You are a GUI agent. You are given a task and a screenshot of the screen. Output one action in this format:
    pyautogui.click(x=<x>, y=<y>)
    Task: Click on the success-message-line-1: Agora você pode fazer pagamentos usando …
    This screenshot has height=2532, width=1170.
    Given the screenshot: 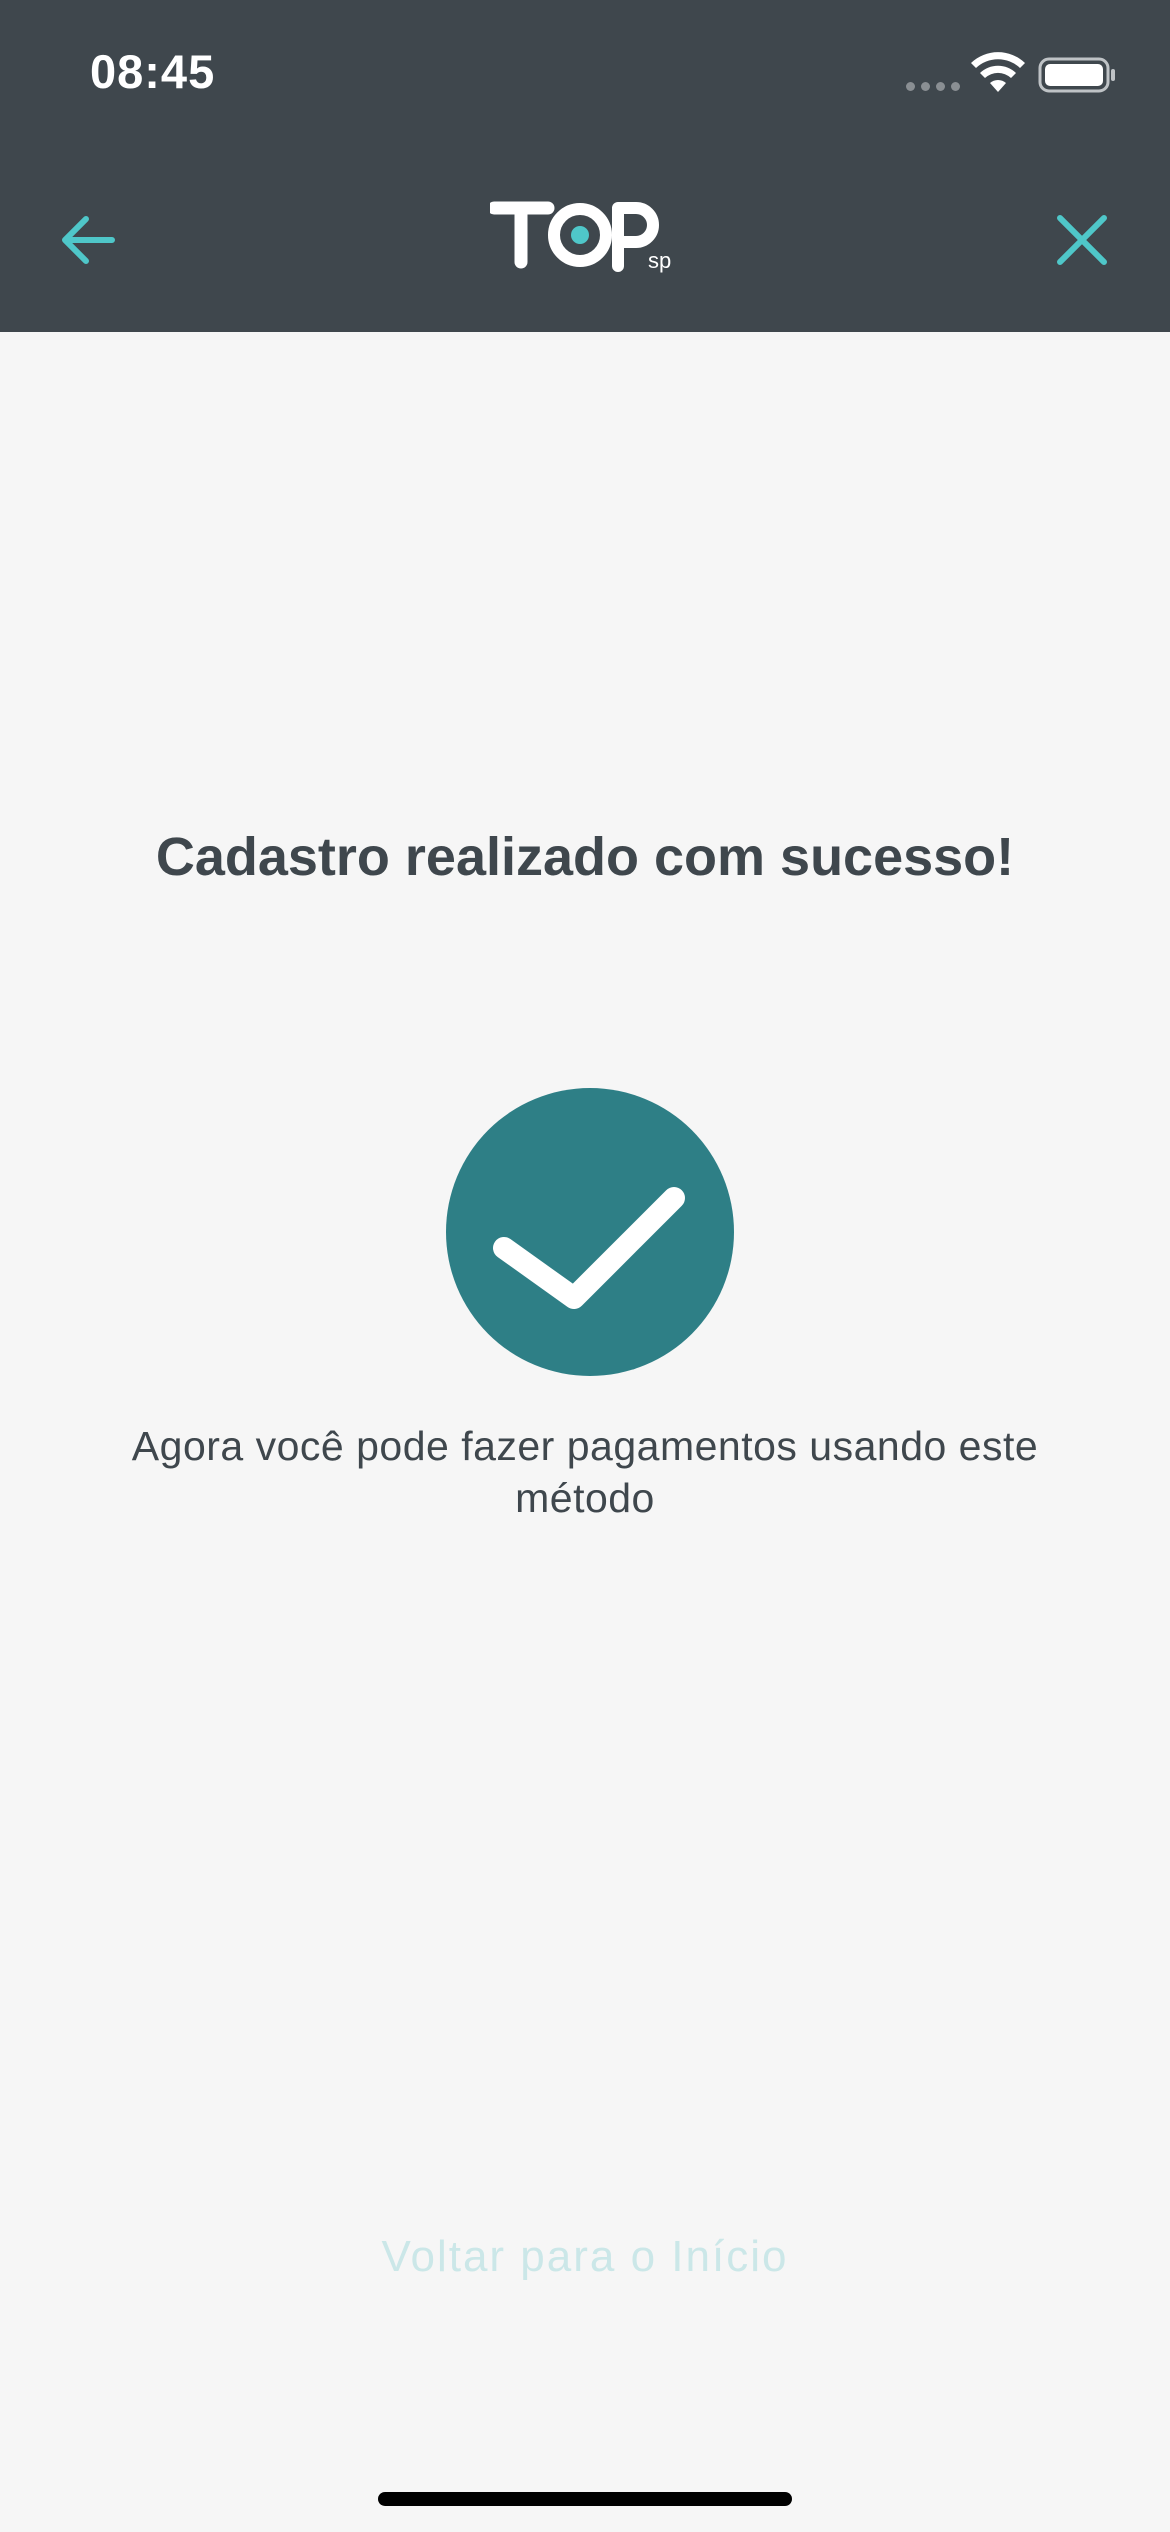 What is the action you would take?
    pyautogui.click(x=585, y=1446)
    